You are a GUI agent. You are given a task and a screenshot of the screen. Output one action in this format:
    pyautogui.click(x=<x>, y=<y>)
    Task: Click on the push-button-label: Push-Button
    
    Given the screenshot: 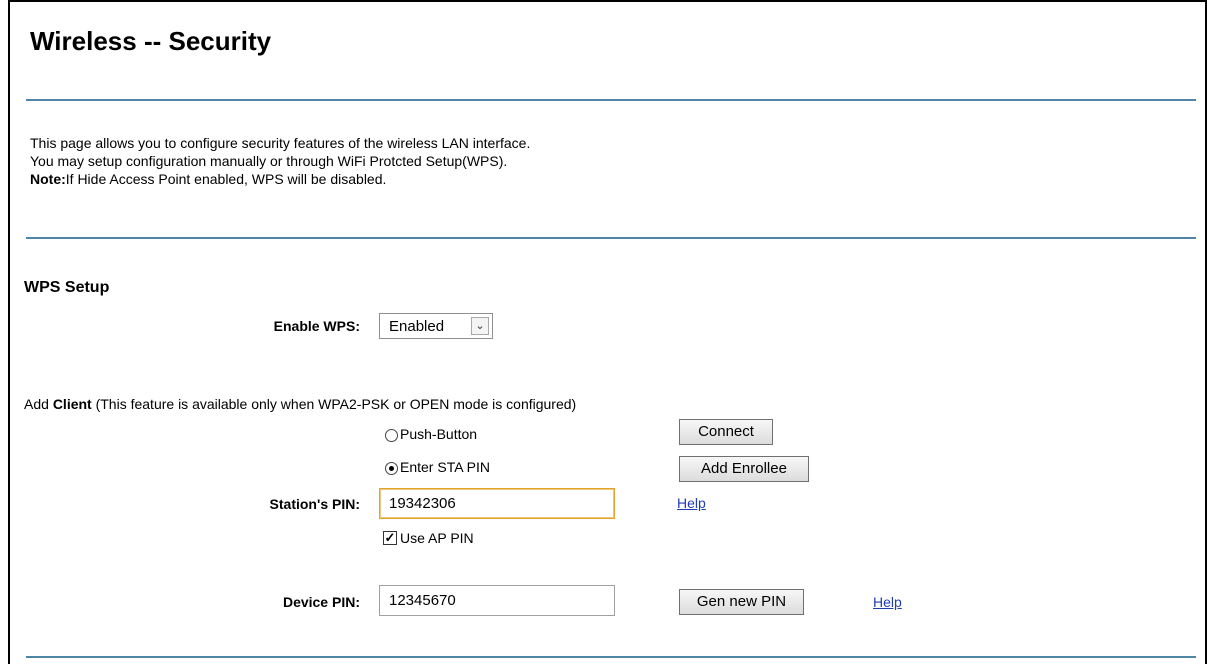 What is the action you would take?
    pyautogui.click(x=439, y=434)
    